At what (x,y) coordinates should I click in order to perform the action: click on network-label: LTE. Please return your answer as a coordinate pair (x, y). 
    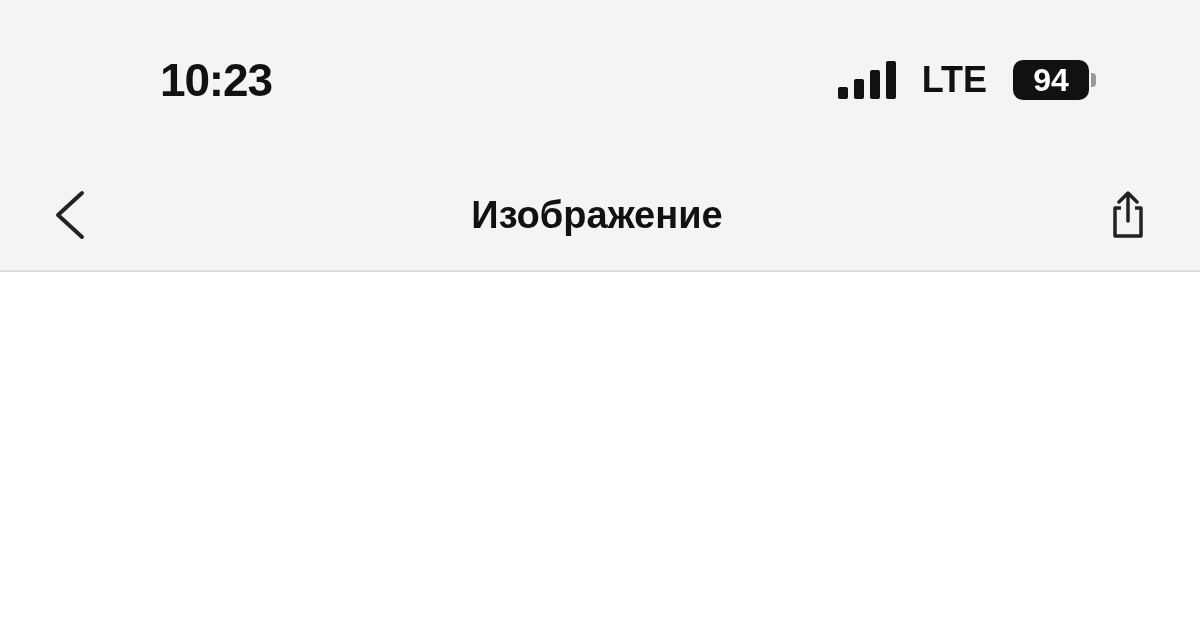
    Looking at the image, I should click on (954, 80).